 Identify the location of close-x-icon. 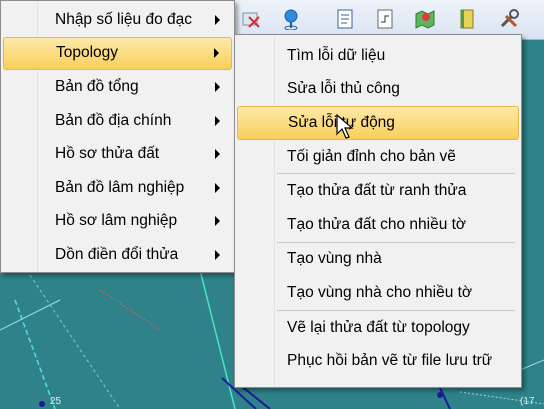
(251, 19).